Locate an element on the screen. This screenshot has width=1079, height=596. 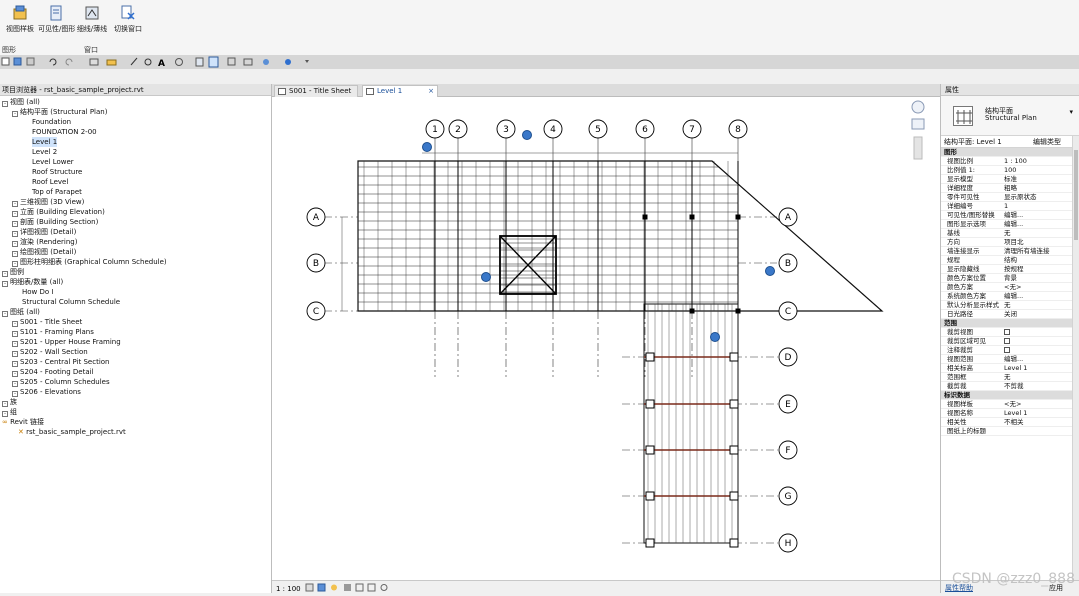
property-value: Level 1 is located at coordinates (1040, 413).